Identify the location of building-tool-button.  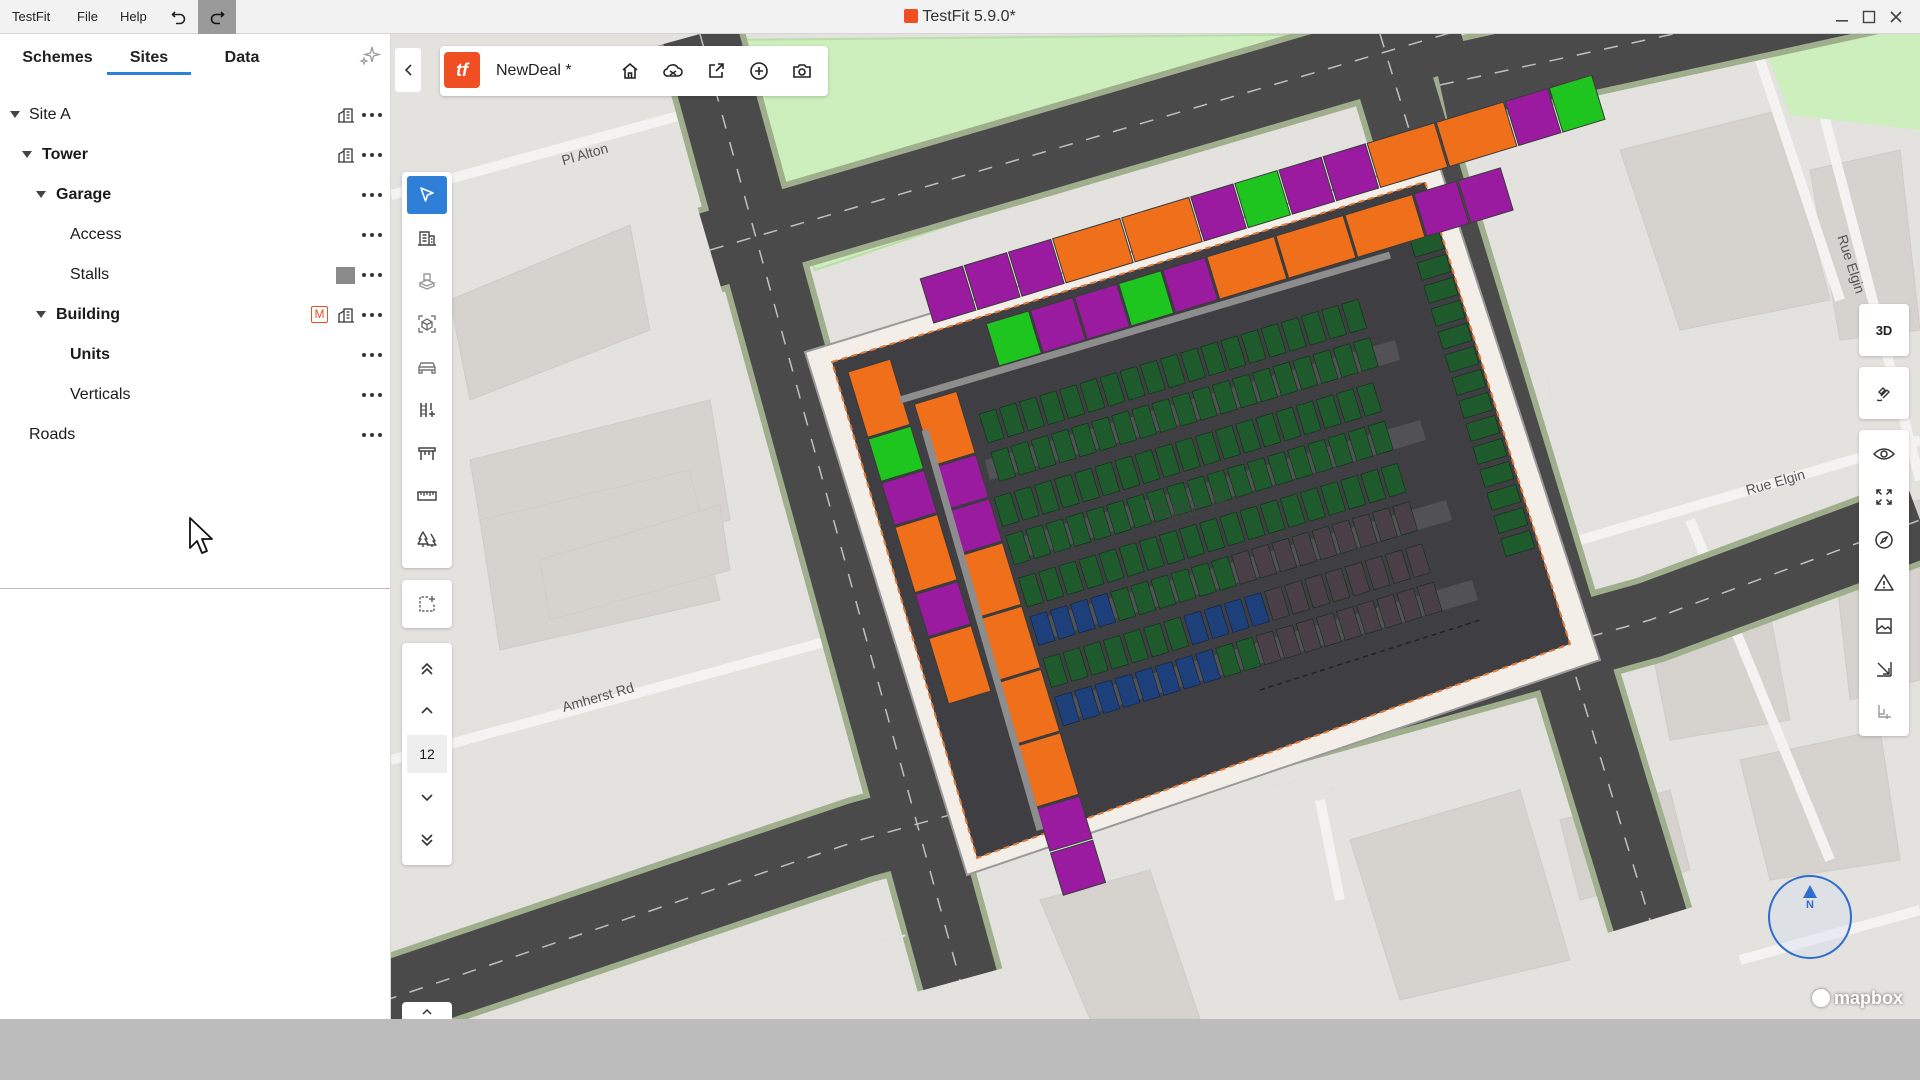
(427, 238).